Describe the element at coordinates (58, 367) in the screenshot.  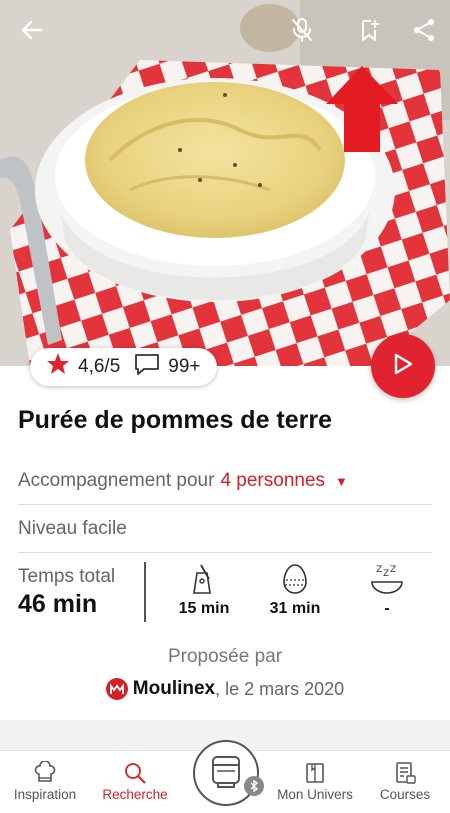
I see `star-icon` at that location.